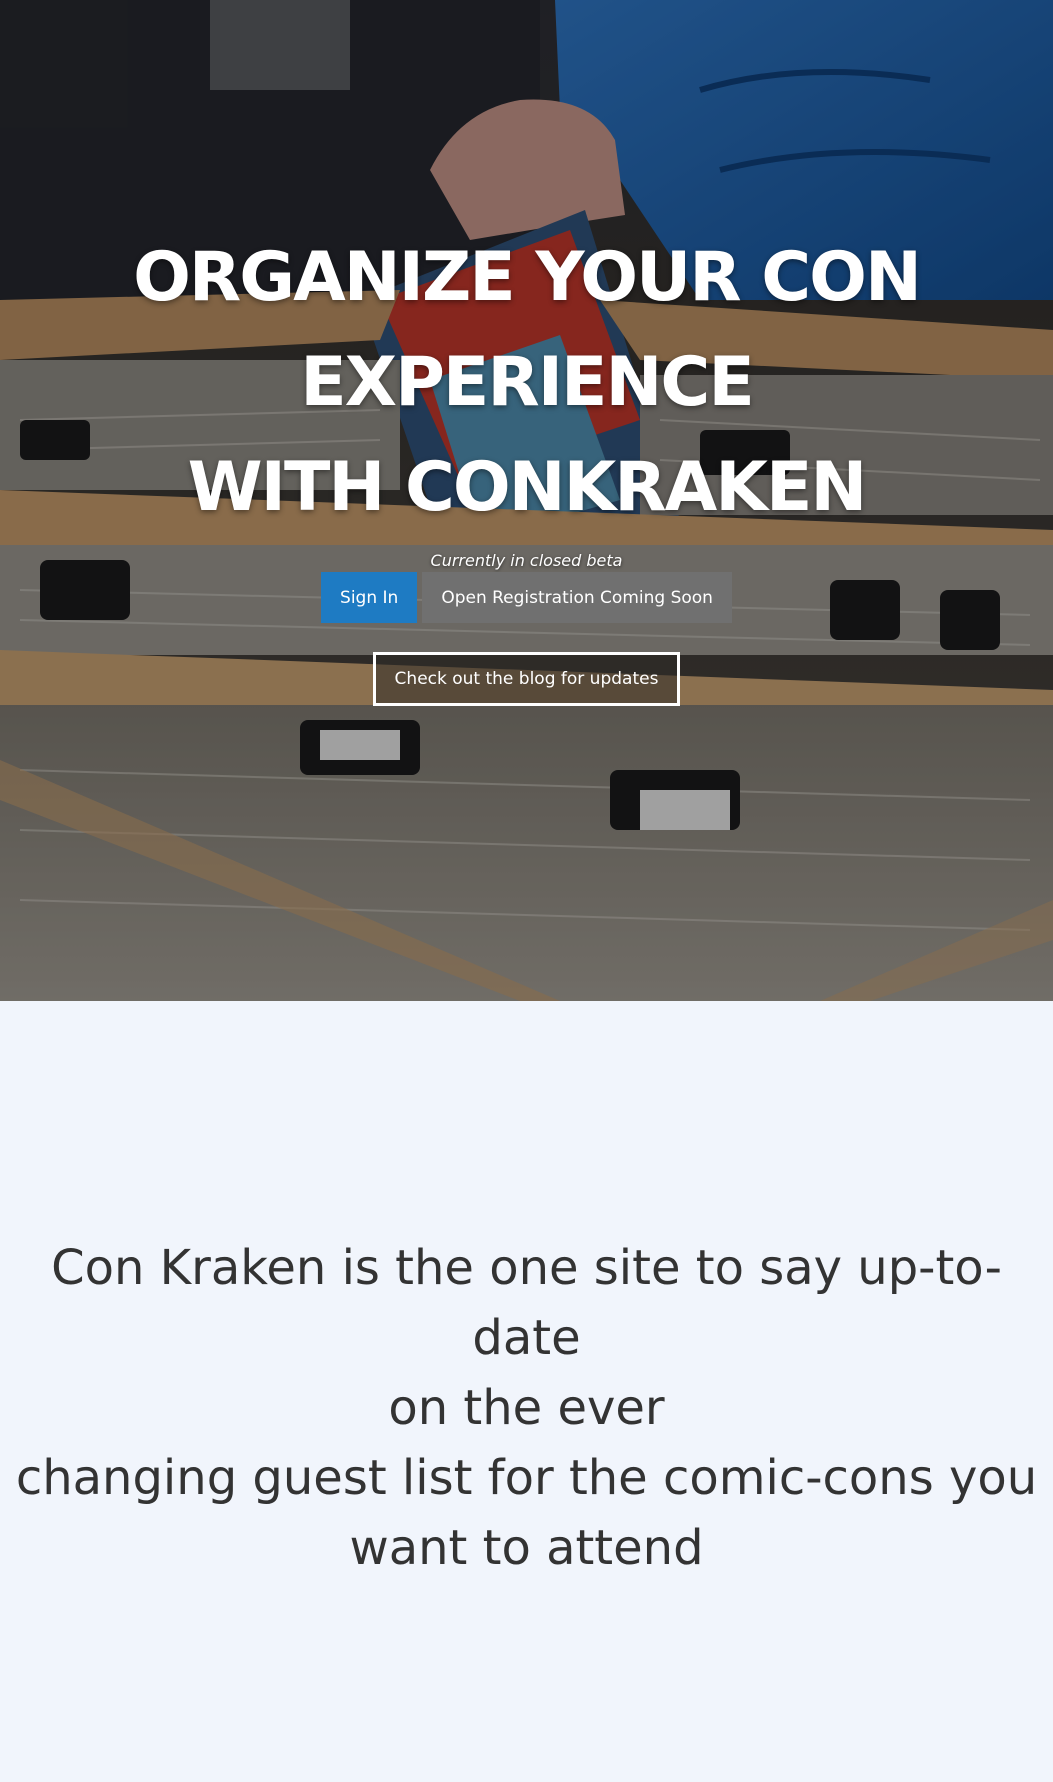 Image resolution: width=1053 pixels, height=1782 pixels. Describe the element at coordinates (526, 1548) in the screenshot. I see `about-line-4: want to attend` at that location.